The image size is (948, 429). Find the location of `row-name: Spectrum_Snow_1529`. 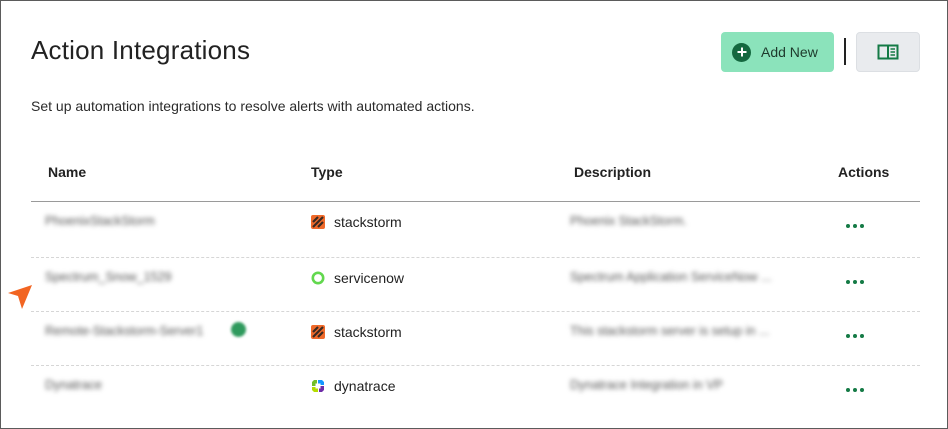

row-name: Spectrum_Snow_1529 is located at coordinates (108, 277).